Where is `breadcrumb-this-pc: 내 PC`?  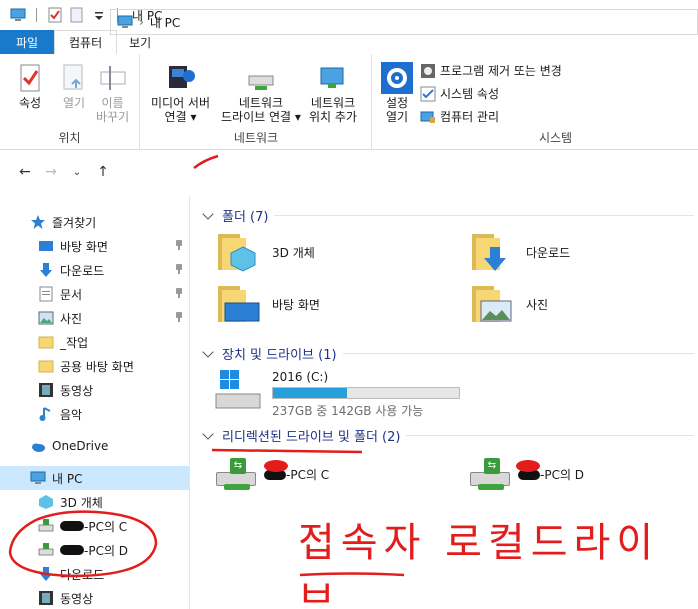 breadcrumb-this-pc: 내 PC is located at coordinates (165, 22).